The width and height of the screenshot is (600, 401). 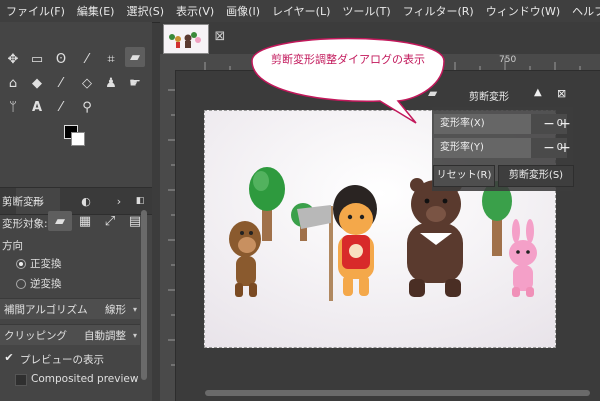 What do you see at coordinates (61, 59) in the screenshot?
I see `lasso-icon: ʘ` at bounding box center [61, 59].